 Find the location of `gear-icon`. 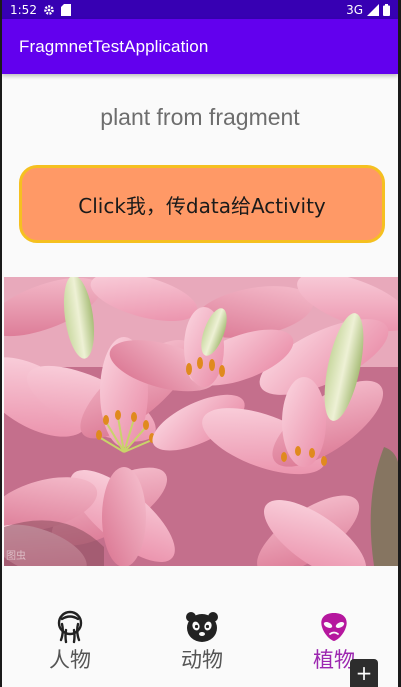

gear-icon is located at coordinates (49, 10).